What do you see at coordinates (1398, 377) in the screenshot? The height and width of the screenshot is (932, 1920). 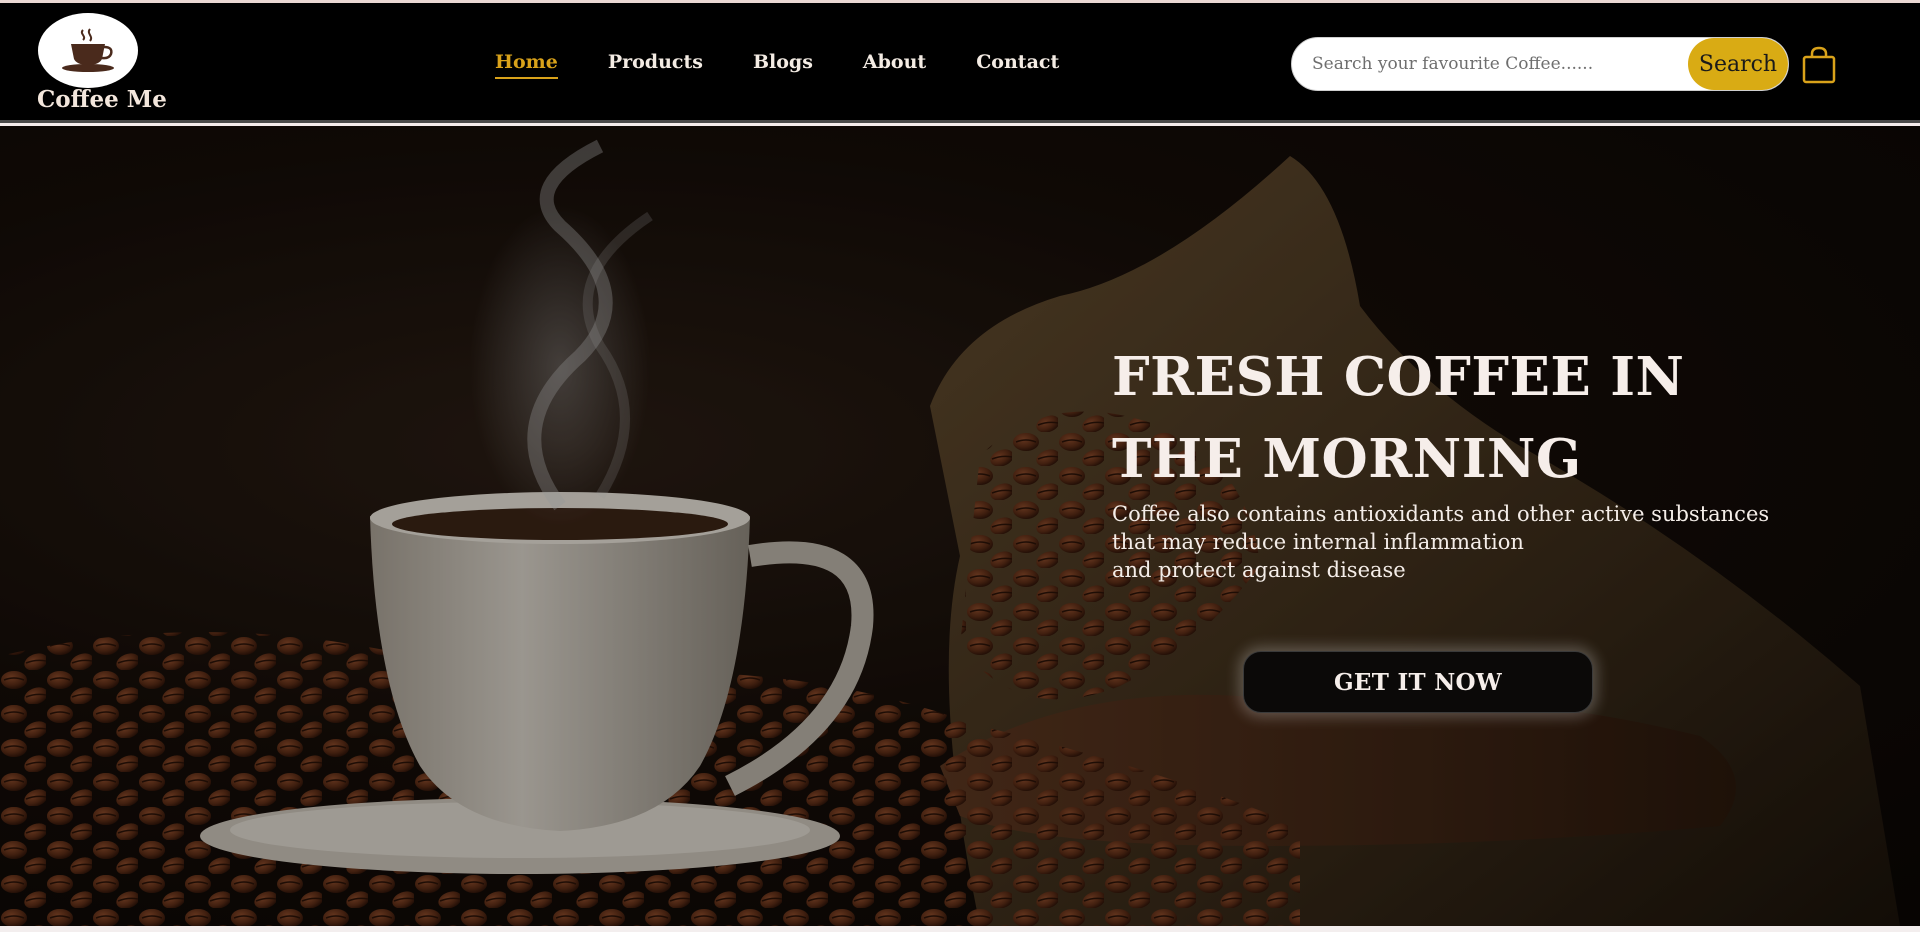 I see `hero-title-line-1: FRESH COFFEE IN` at bounding box center [1398, 377].